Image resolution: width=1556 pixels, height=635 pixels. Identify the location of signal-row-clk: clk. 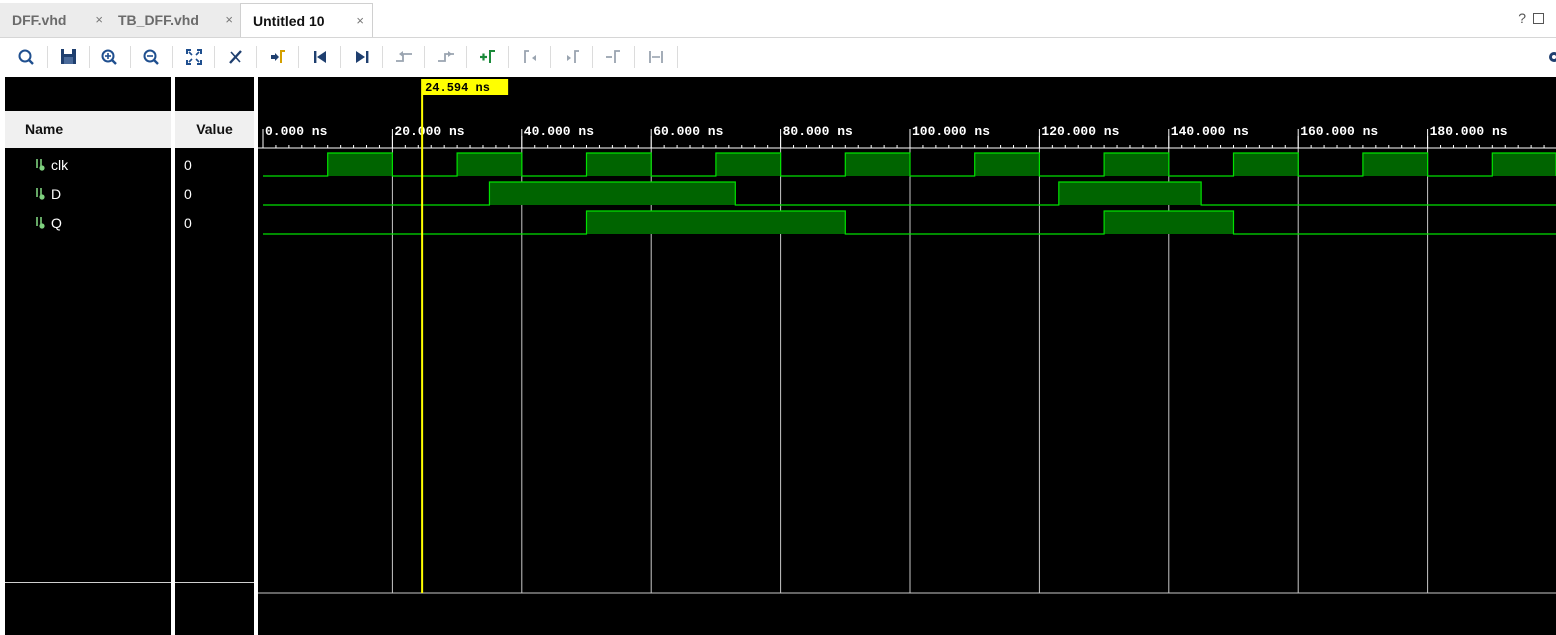
(88, 165).